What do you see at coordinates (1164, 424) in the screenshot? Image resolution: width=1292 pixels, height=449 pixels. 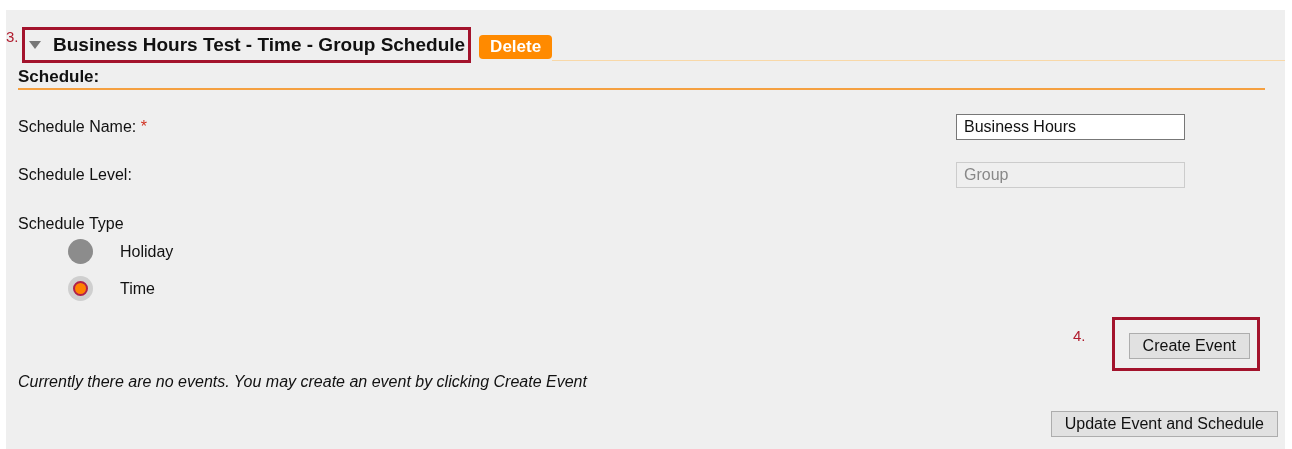 I see `update-button: Update Event and Schedule` at bounding box center [1164, 424].